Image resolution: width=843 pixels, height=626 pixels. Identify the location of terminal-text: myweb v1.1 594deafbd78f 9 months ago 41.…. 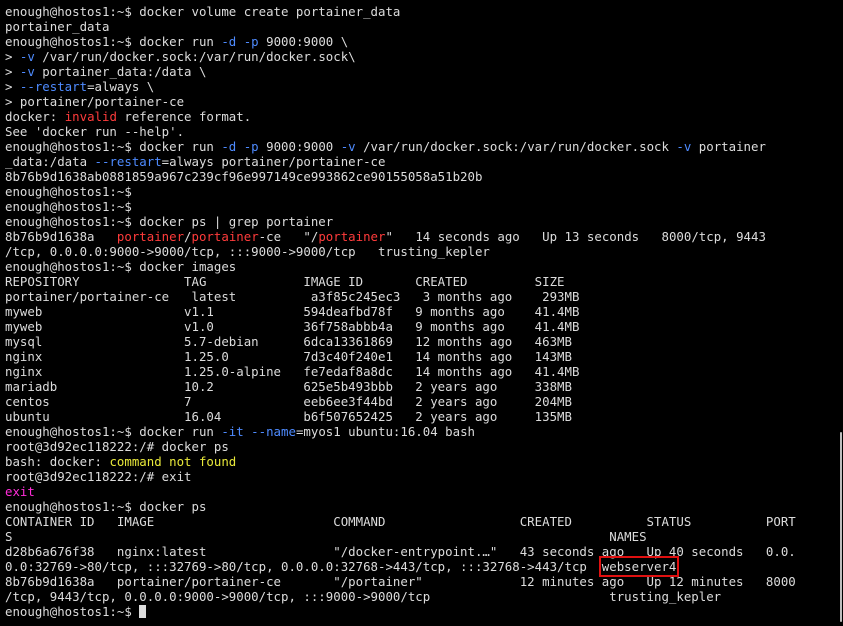
(292, 311).